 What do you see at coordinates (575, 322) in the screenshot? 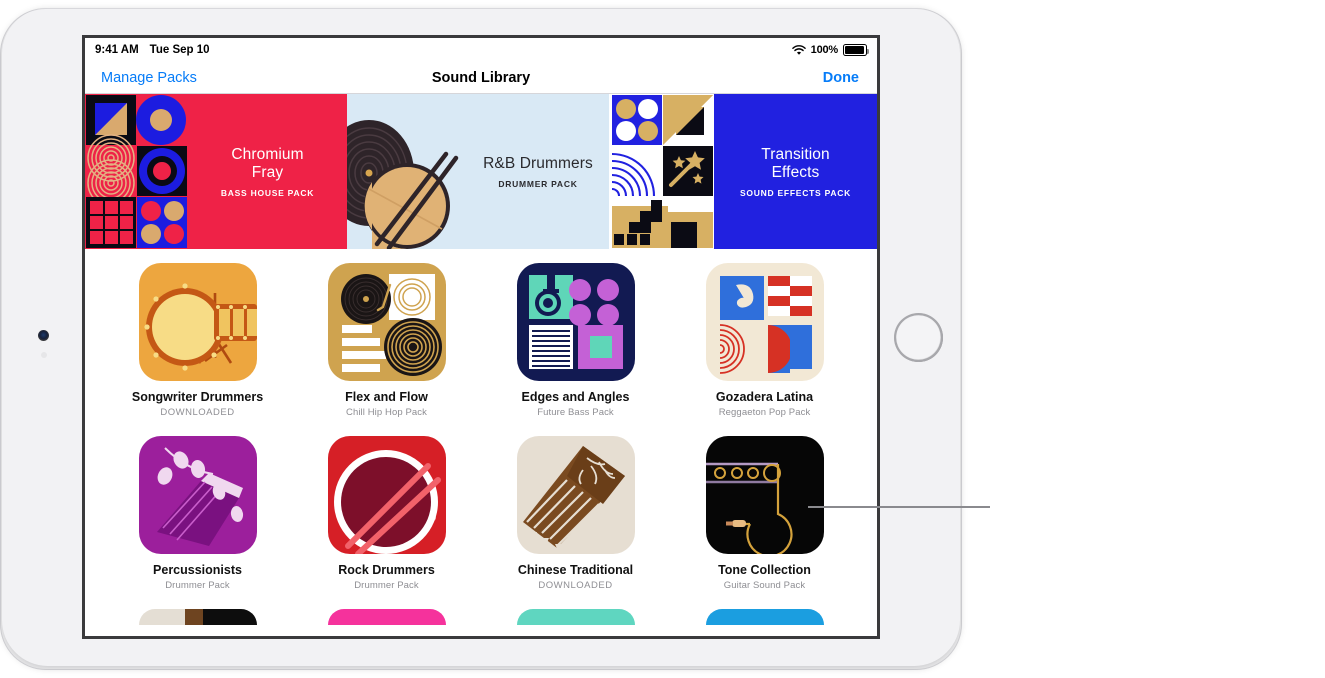
I see `edges-and-angles-artwork` at bounding box center [575, 322].